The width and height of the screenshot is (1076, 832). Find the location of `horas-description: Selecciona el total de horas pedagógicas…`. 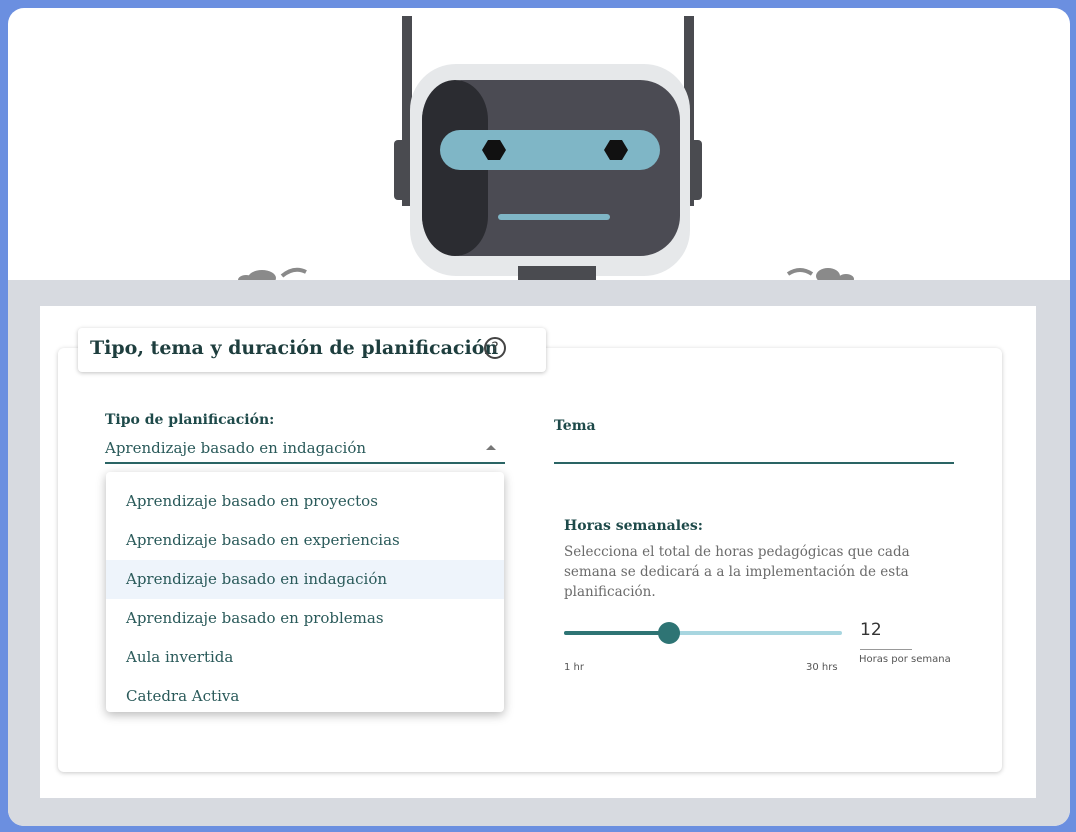

horas-description: Selecciona el total de horas pedagógicas… is located at coordinates (737, 572).